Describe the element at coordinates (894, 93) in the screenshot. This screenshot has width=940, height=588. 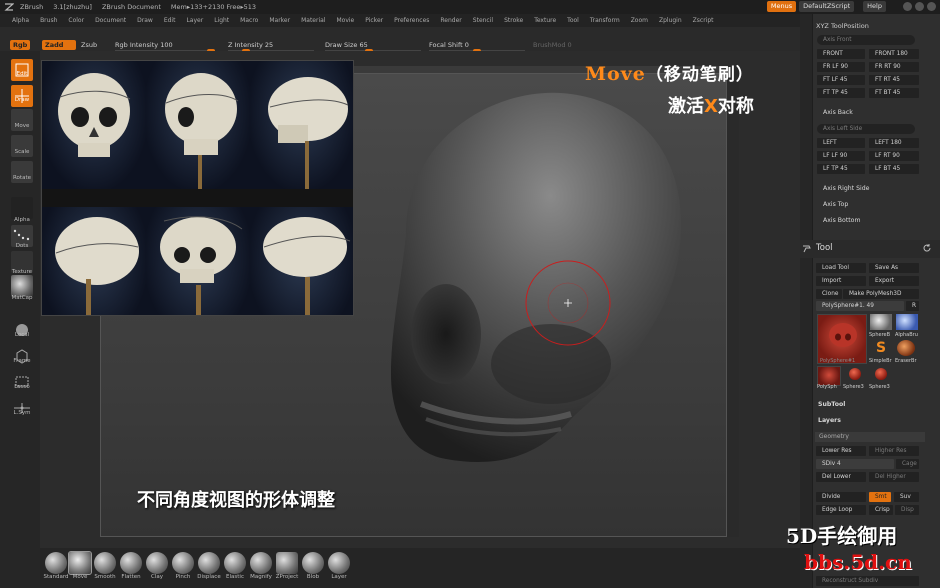
I see `ft-bt-45-button: FT BT 45` at that location.